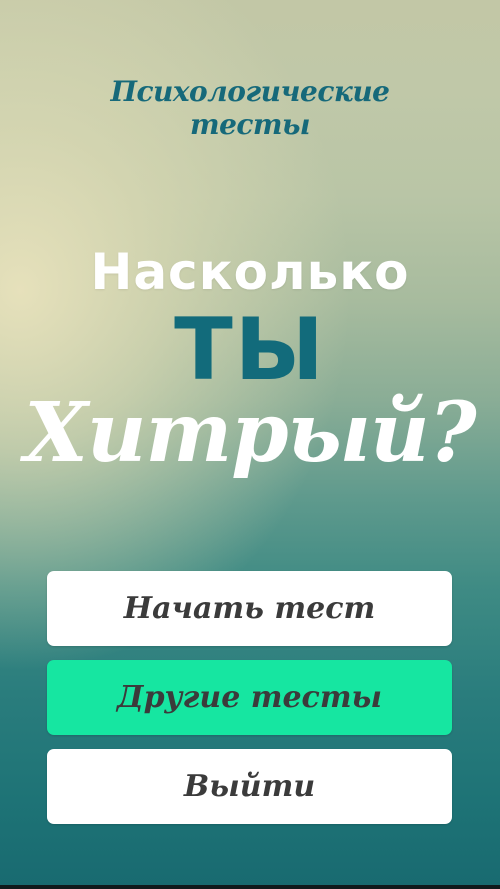 The height and width of the screenshot is (889, 500). What do you see at coordinates (249, 697) in the screenshot?
I see `other-tests-button: Другие тесты` at bounding box center [249, 697].